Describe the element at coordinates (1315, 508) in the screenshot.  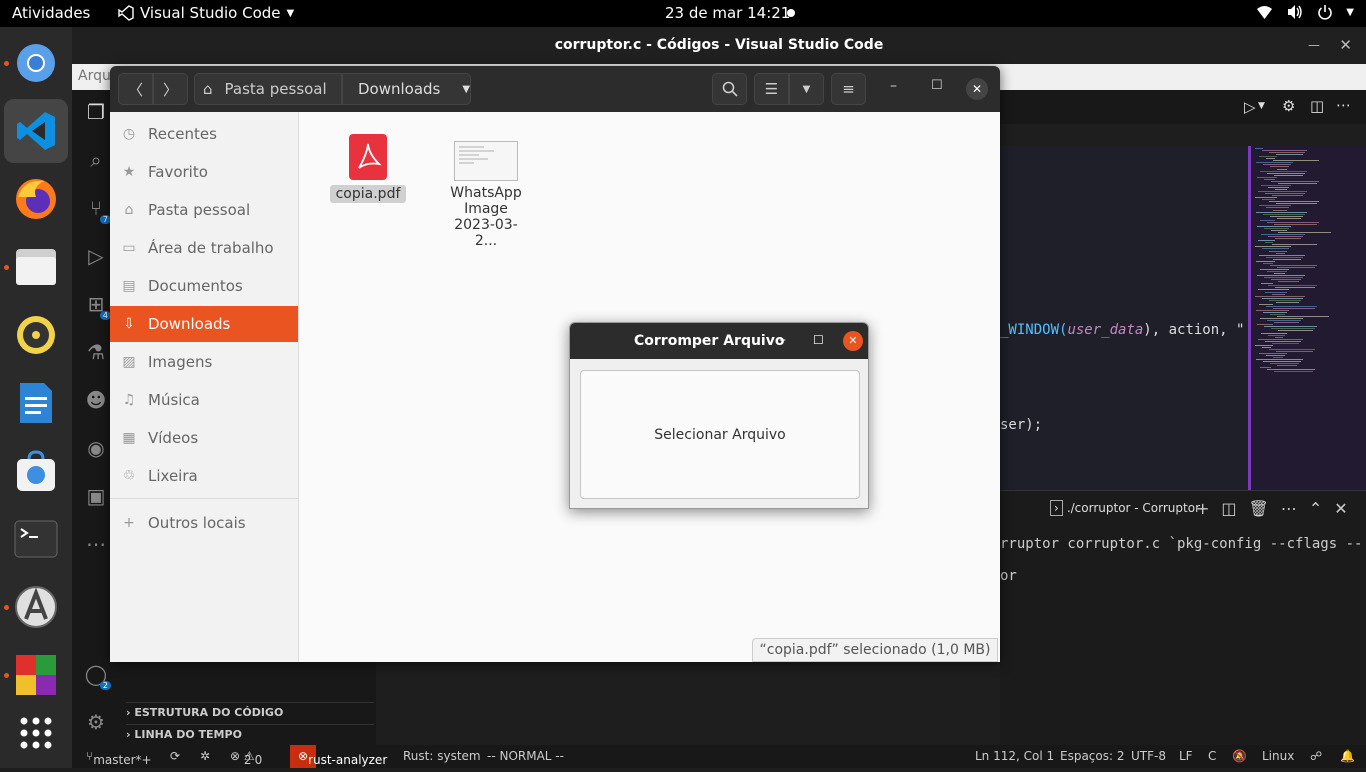
I see `maximize-panel-icon: ⌃` at that location.